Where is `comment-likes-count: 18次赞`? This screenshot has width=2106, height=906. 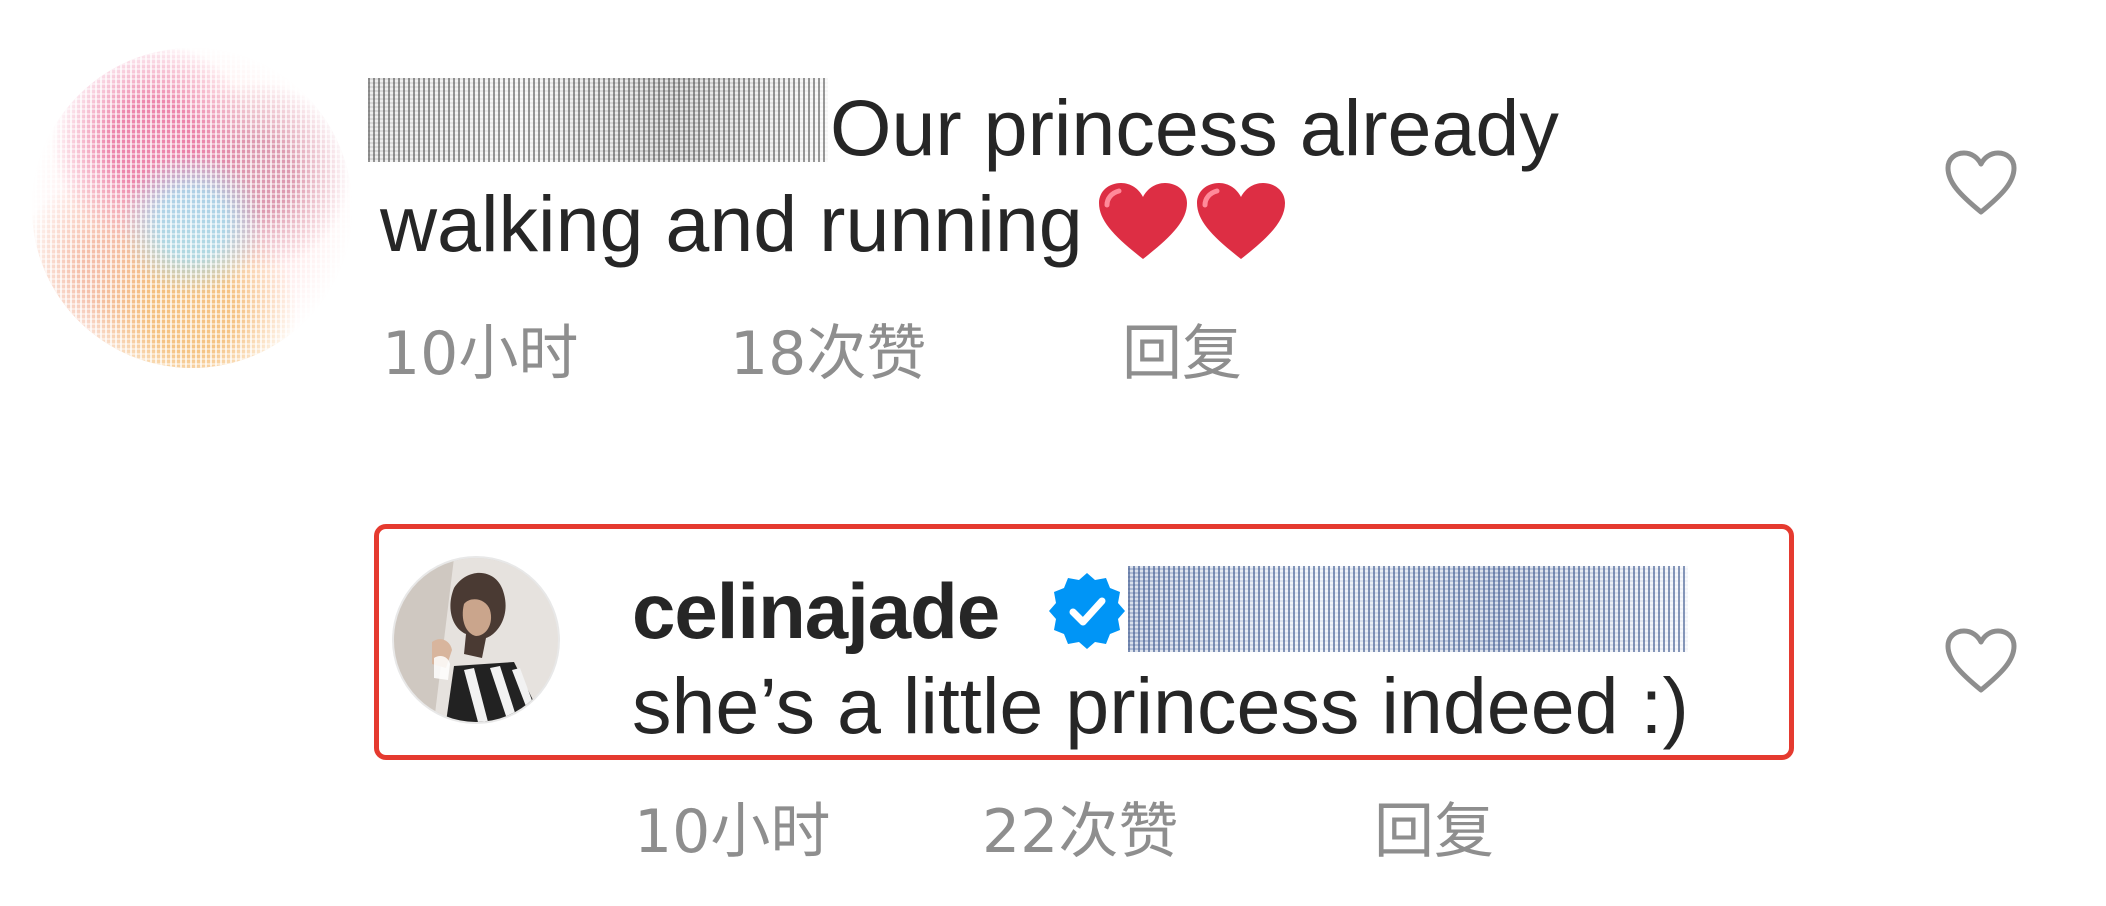
comment-likes-count: 18次赞 is located at coordinates (926, 354).